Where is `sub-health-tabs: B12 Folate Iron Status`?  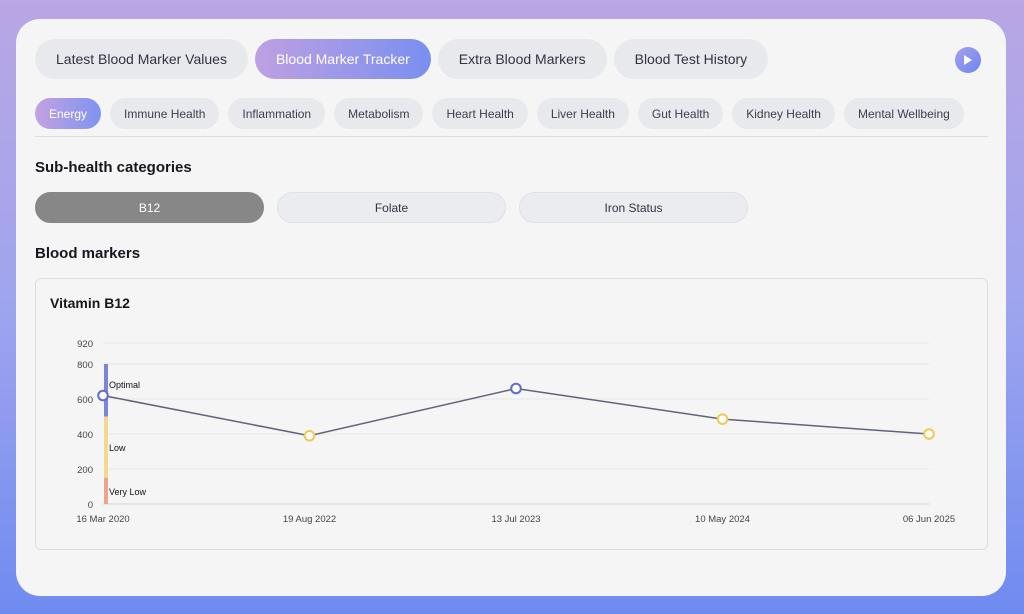 sub-health-tabs: B12 Folate Iron Status is located at coordinates (391, 207).